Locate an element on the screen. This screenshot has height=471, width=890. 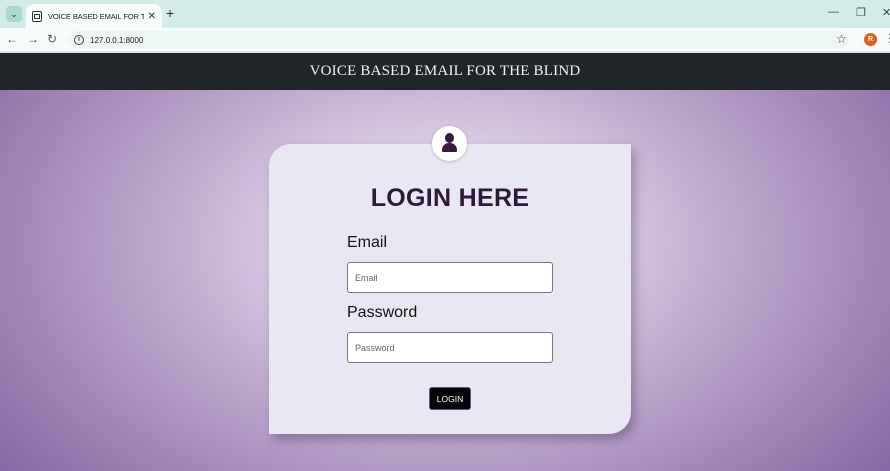
browser-toolbar: ← → ↻ i 127.0.0.1:8000 ☆ R ⋮ is located at coordinates (445, 40).